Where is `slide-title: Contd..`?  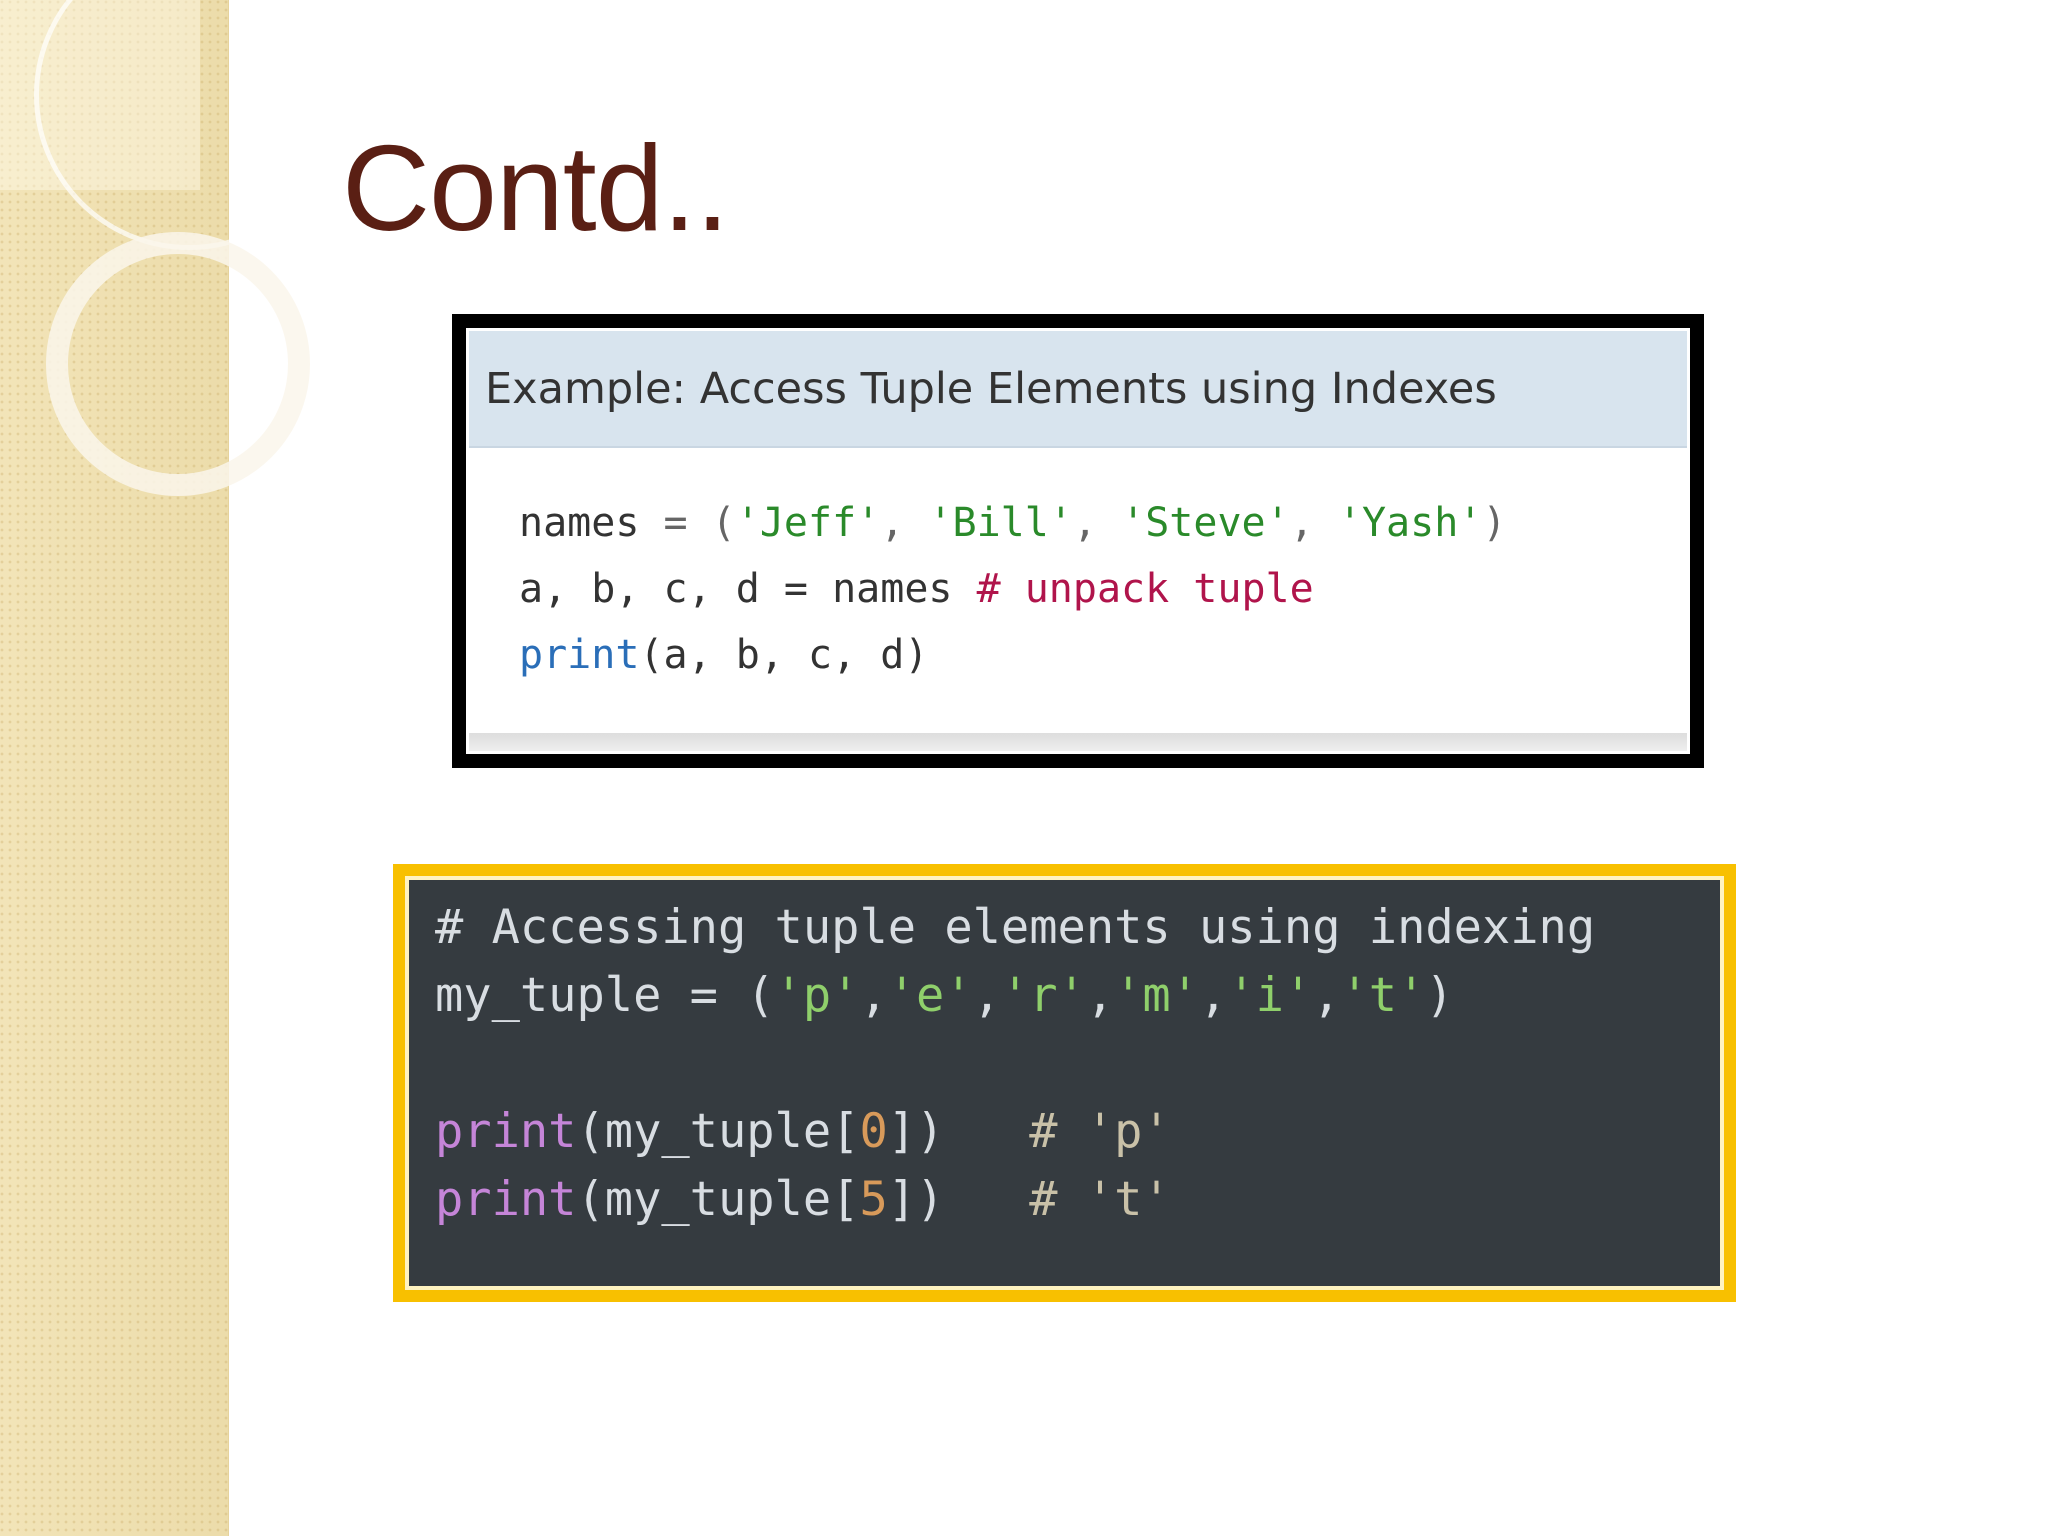
slide-title: Contd.. is located at coordinates (535, 188).